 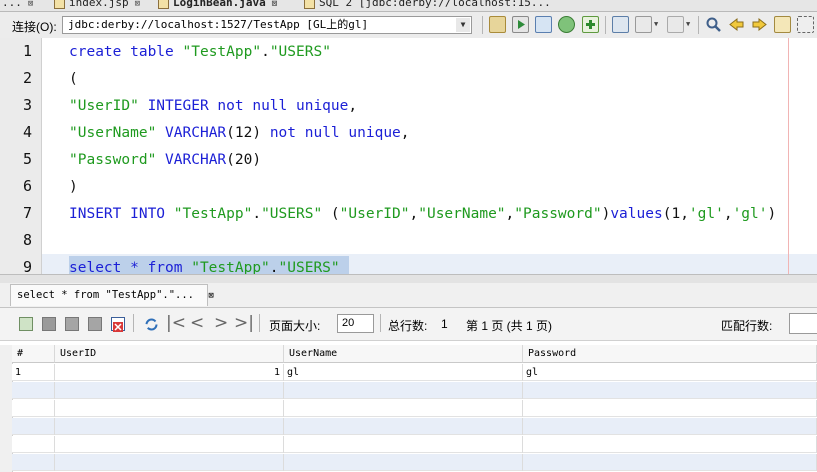 I want to click on last-page-icon: >|, so click(x=244, y=323).